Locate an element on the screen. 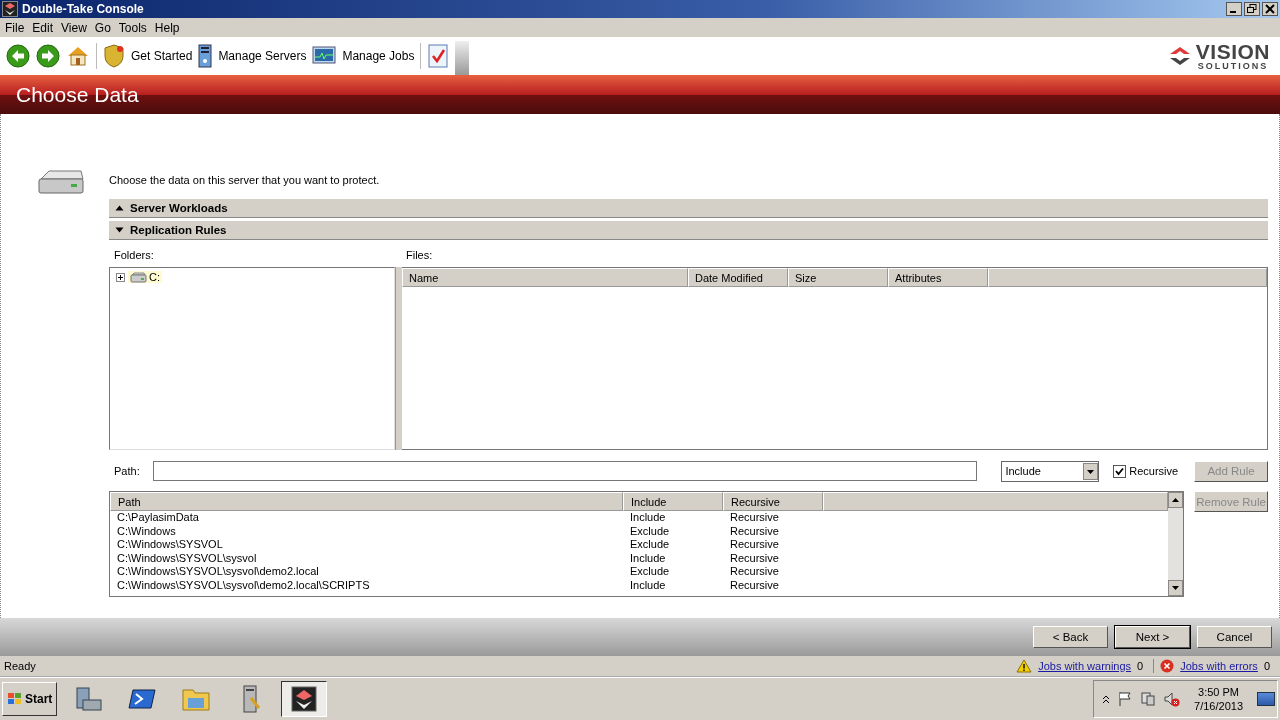 The height and width of the screenshot is (720, 1280). warnings-link: Jobs with warnings is located at coordinates (1085, 666).